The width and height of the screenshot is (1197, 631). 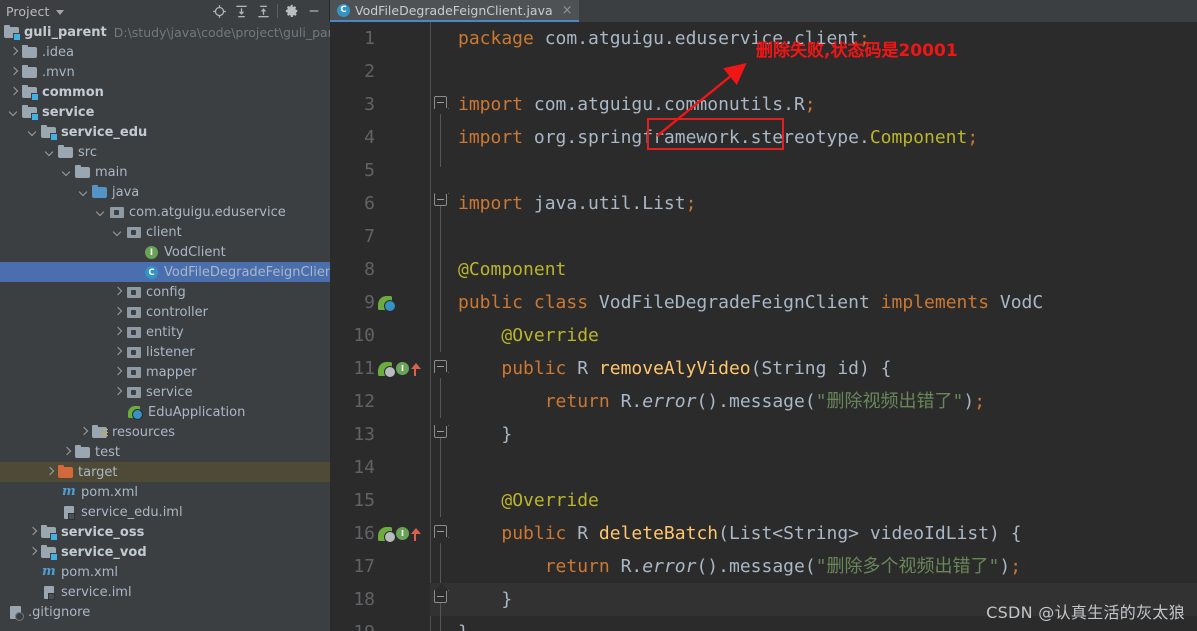 I want to click on tree-row-mvn: .mvn, so click(x=165, y=72).